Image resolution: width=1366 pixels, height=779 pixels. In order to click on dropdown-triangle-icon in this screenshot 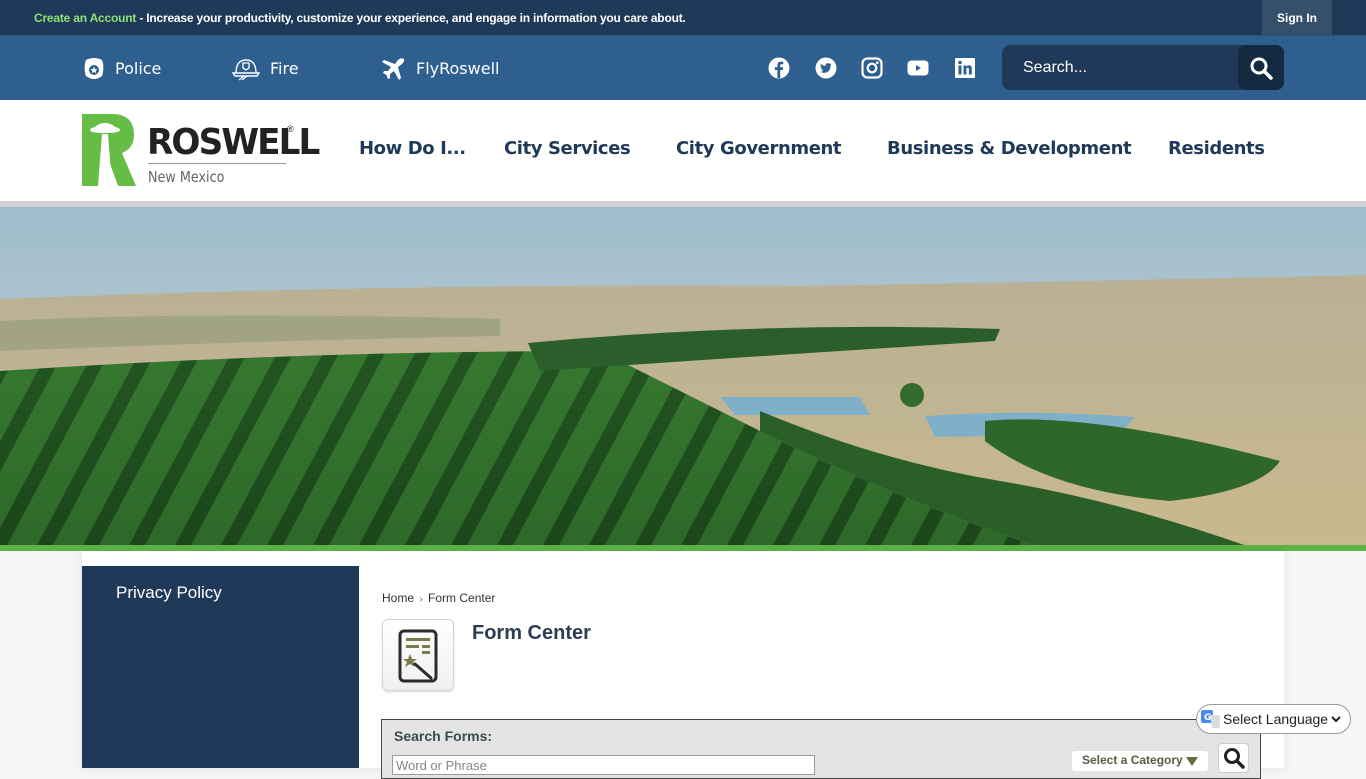, I will do `click(1192, 761)`.